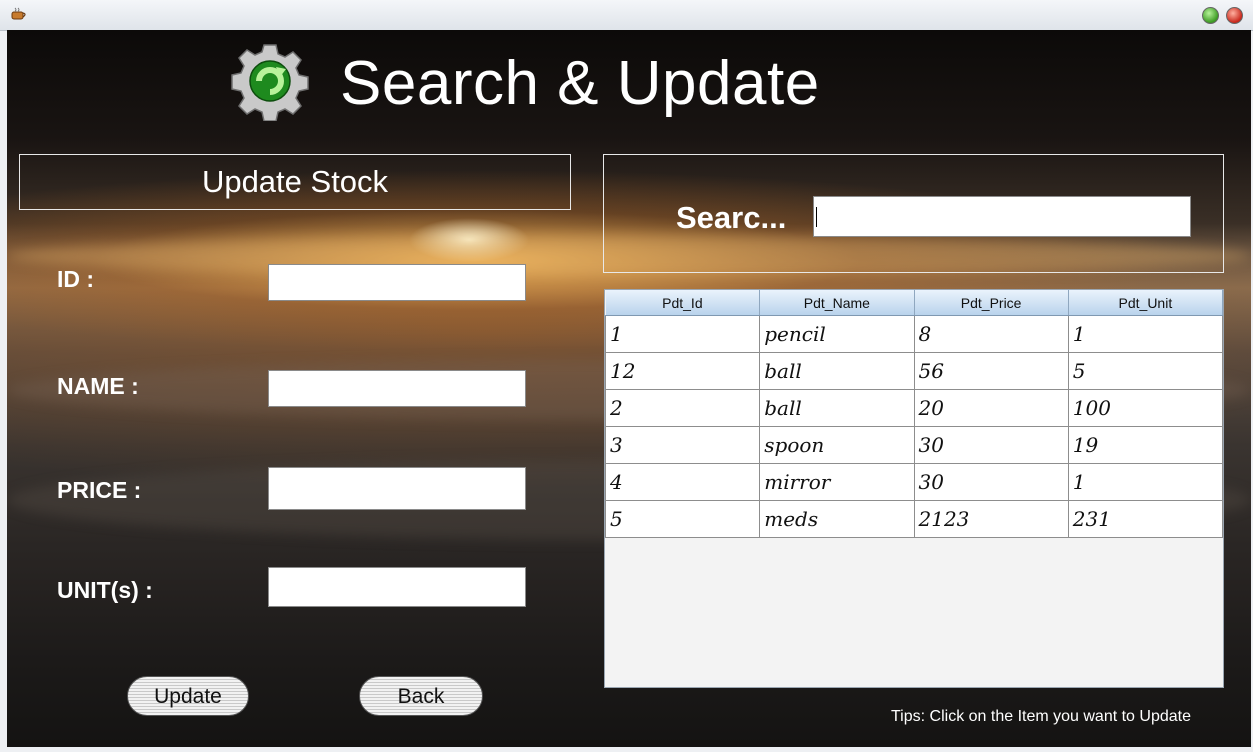  I want to click on maximize-button, so click(1210, 15).